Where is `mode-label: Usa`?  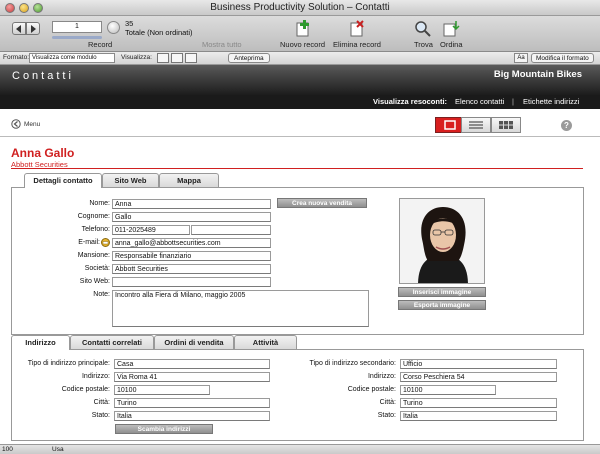
mode-label: Usa is located at coordinates (58, 449).